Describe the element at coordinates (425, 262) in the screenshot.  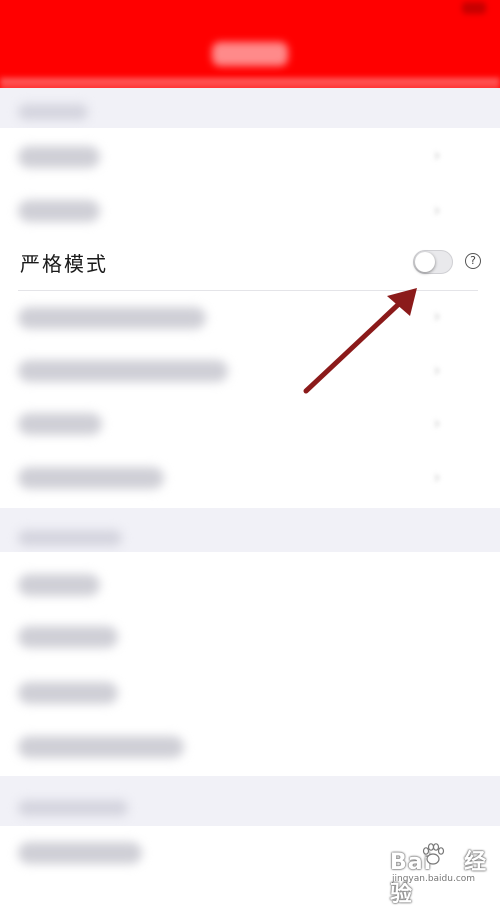
I see `toggle-knob` at that location.